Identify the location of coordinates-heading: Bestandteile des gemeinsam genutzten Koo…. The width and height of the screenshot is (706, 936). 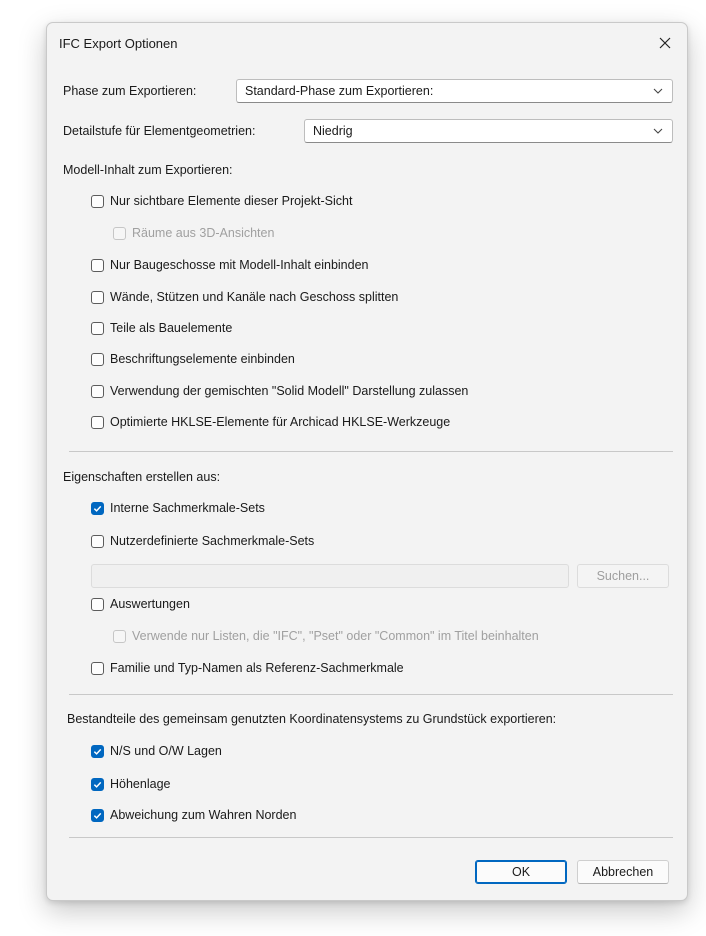
(312, 719).